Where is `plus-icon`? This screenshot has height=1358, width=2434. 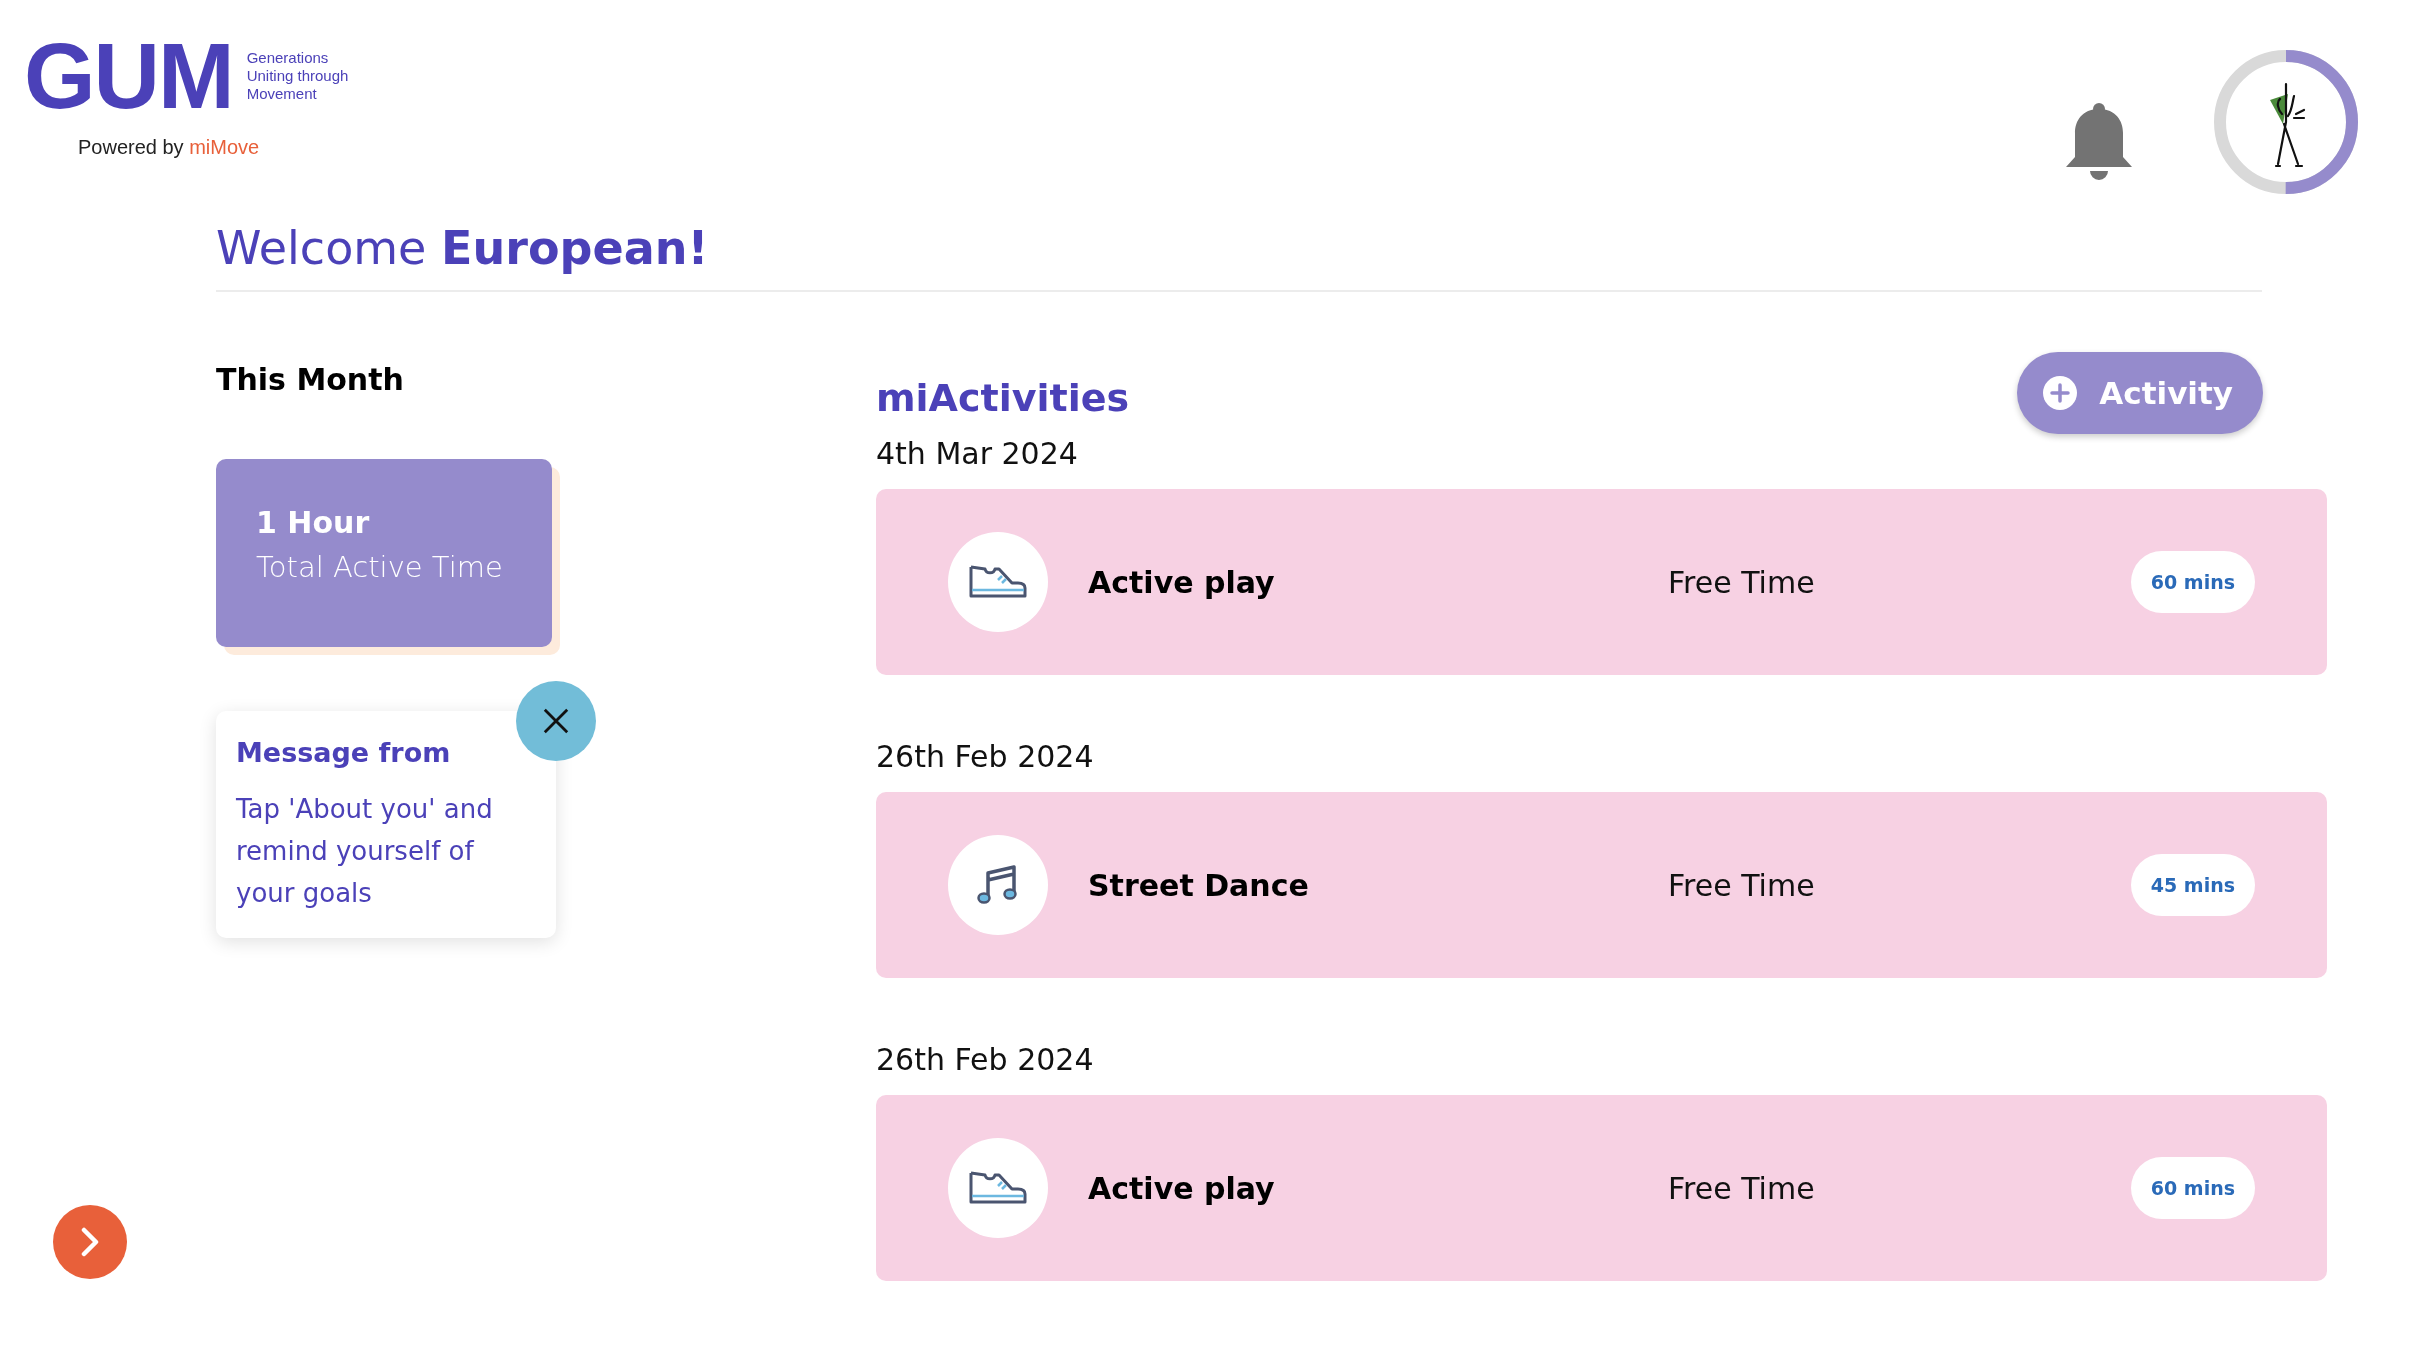
plus-icon is located at coordinates (2060, 393).